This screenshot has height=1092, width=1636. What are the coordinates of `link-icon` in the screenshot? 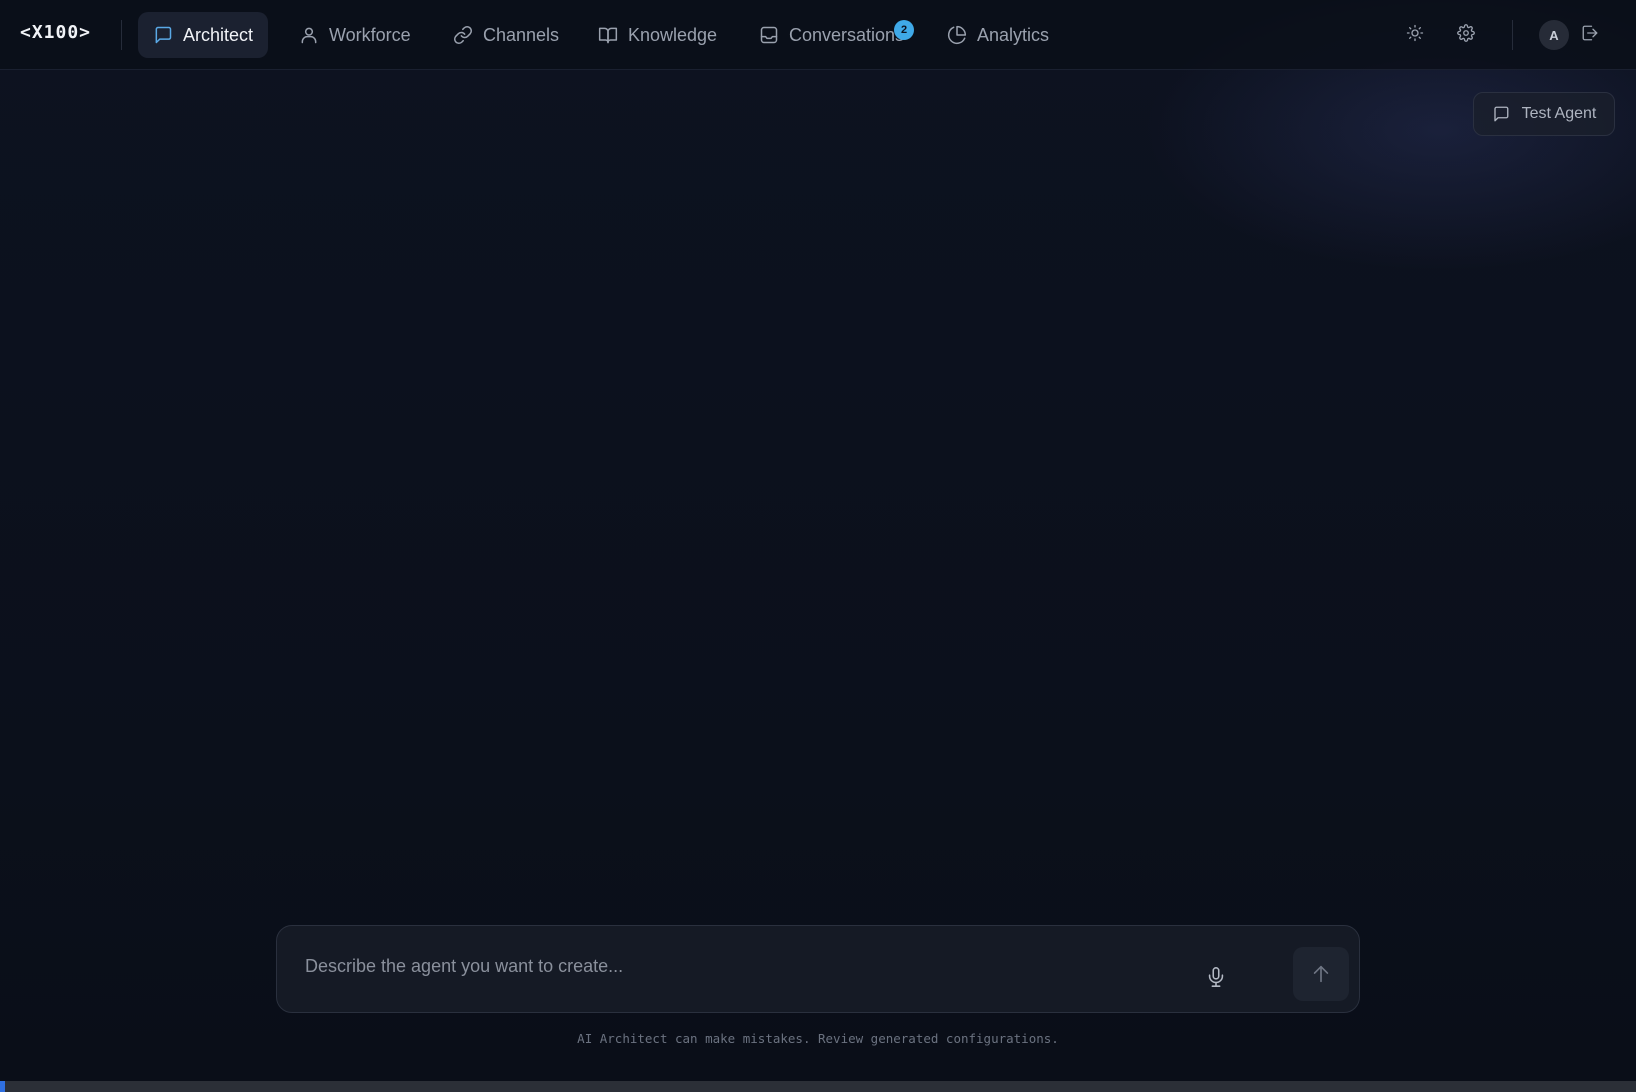 It's located at (463, 35).